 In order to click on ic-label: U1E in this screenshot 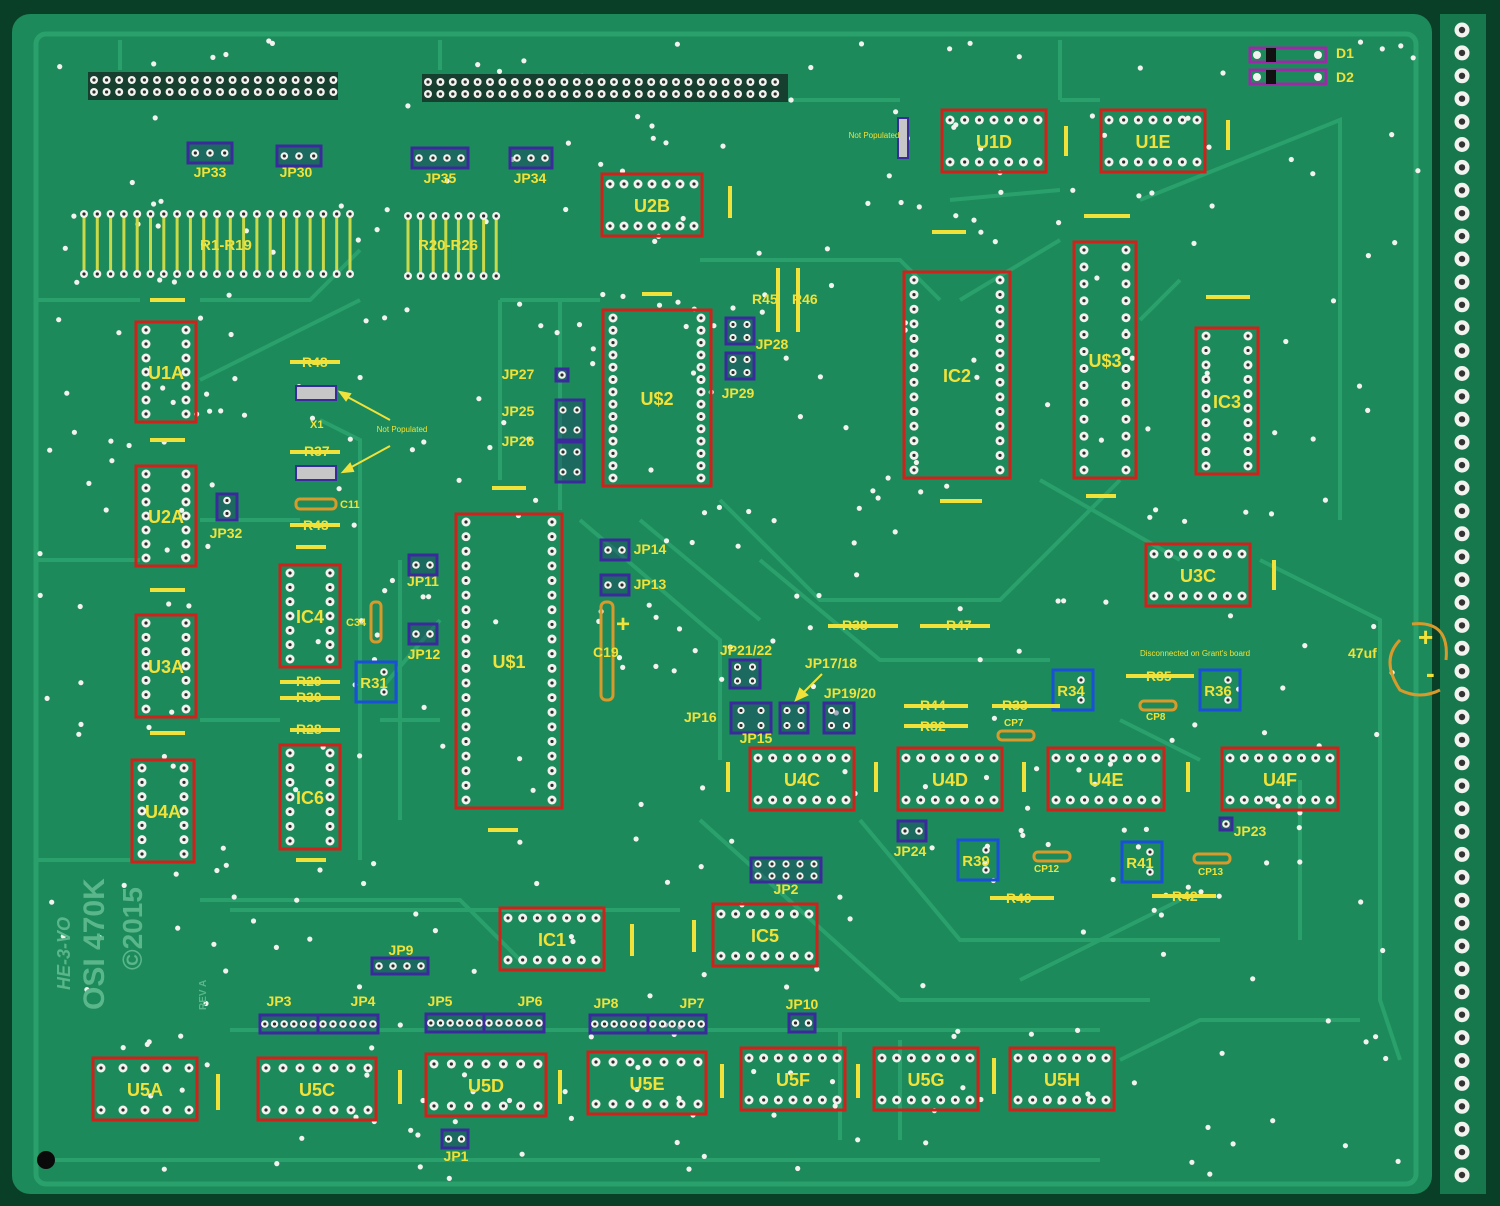, I will do `click(1152, 142)`.